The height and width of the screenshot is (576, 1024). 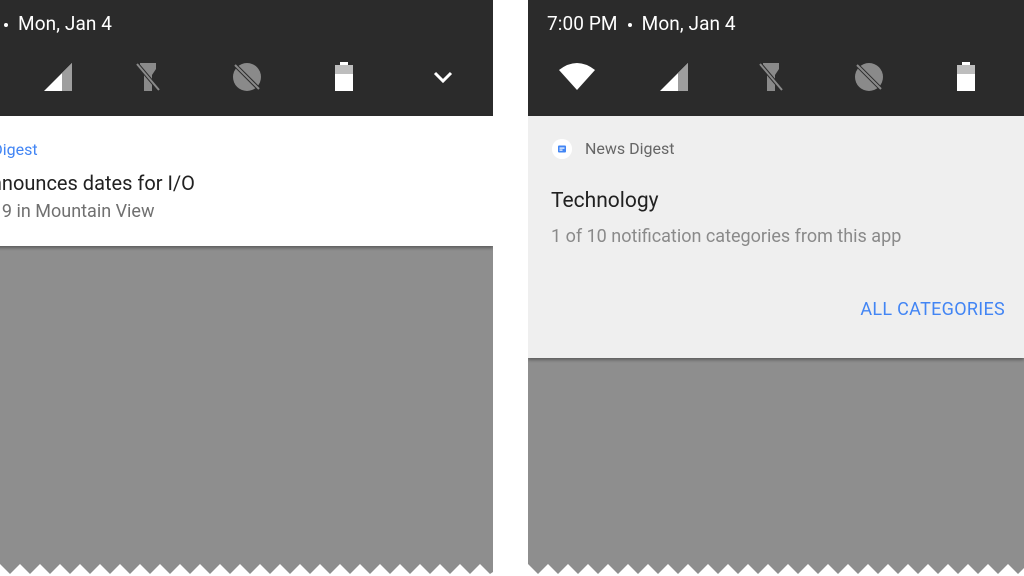 What do you see at coordinates (577, 77) in the screenshot?
I see `wifi-icon` at bounding box center [577, 77].